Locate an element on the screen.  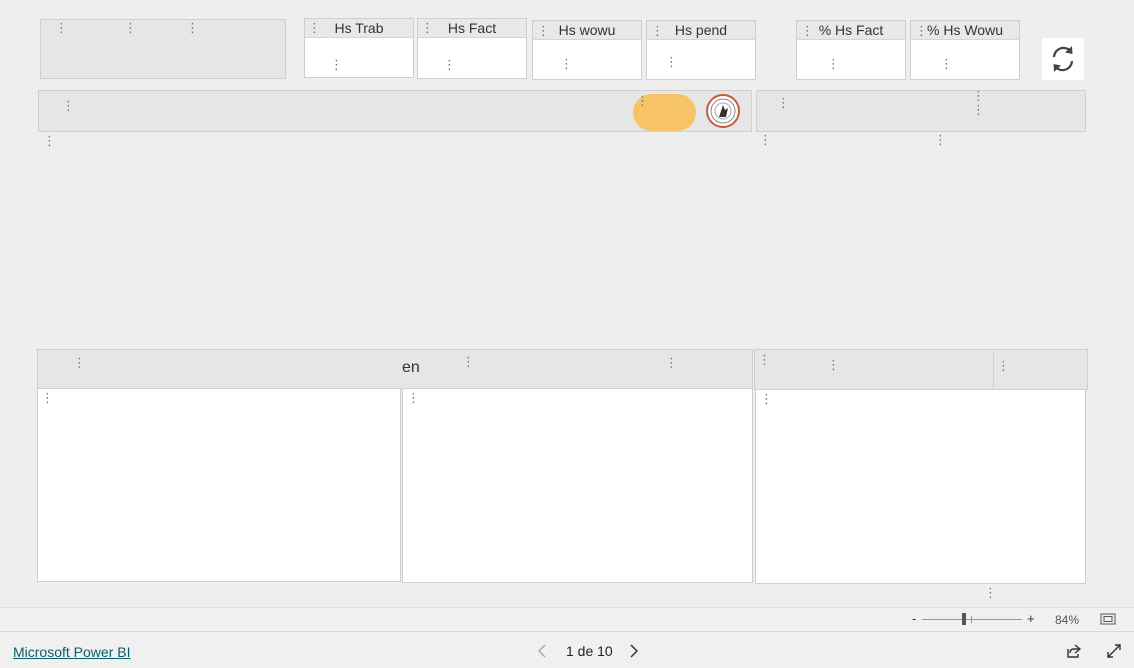
company-logo is located at coordinates (723, 111).